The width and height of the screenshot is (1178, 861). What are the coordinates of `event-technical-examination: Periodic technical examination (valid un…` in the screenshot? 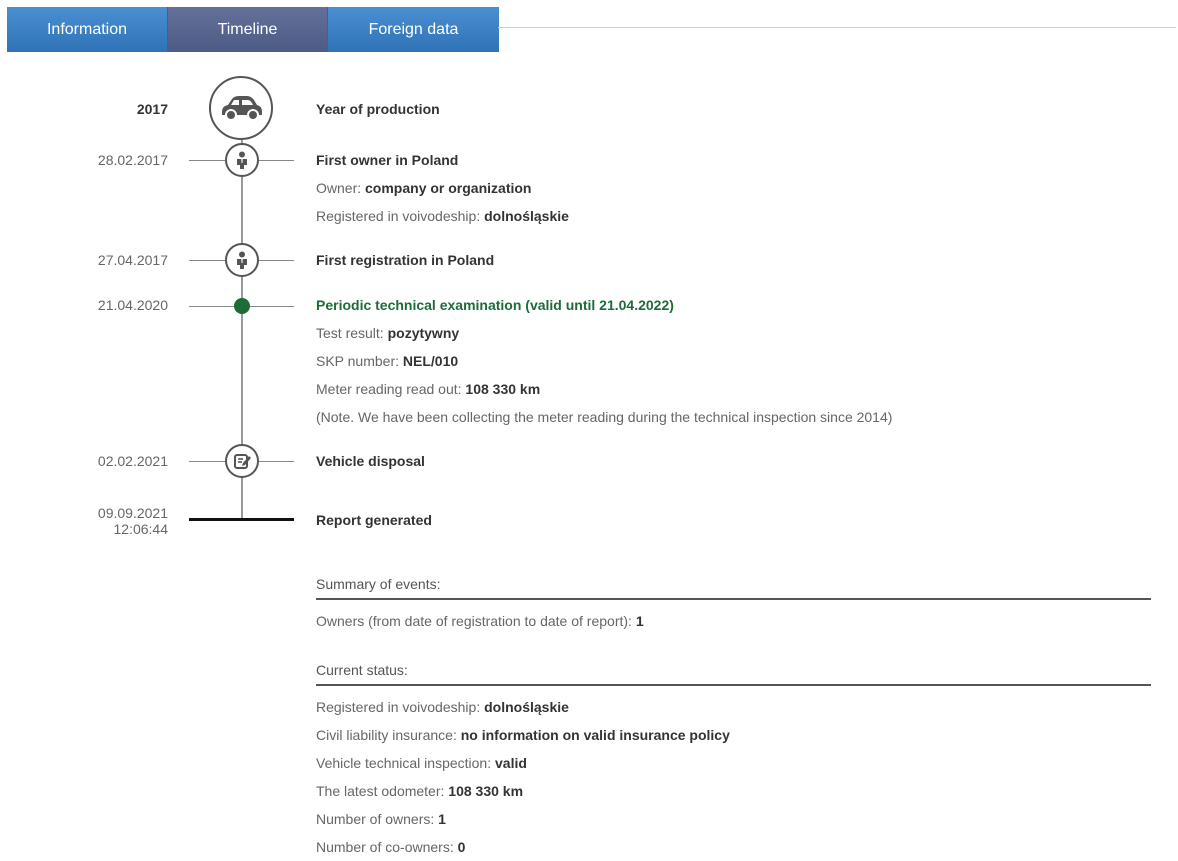 It's located at (604, 364).